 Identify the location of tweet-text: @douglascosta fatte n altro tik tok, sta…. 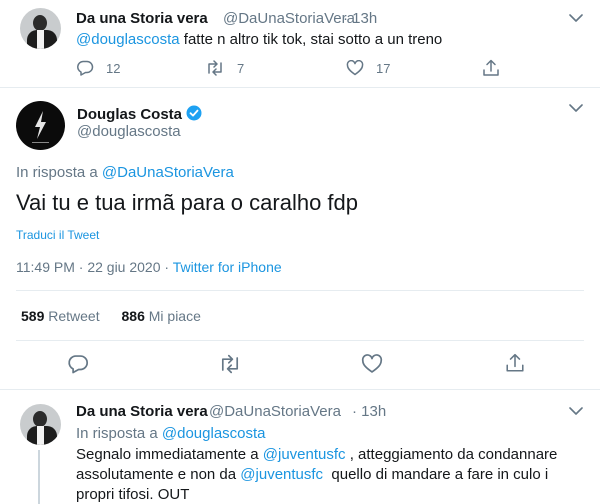
(259, 40).